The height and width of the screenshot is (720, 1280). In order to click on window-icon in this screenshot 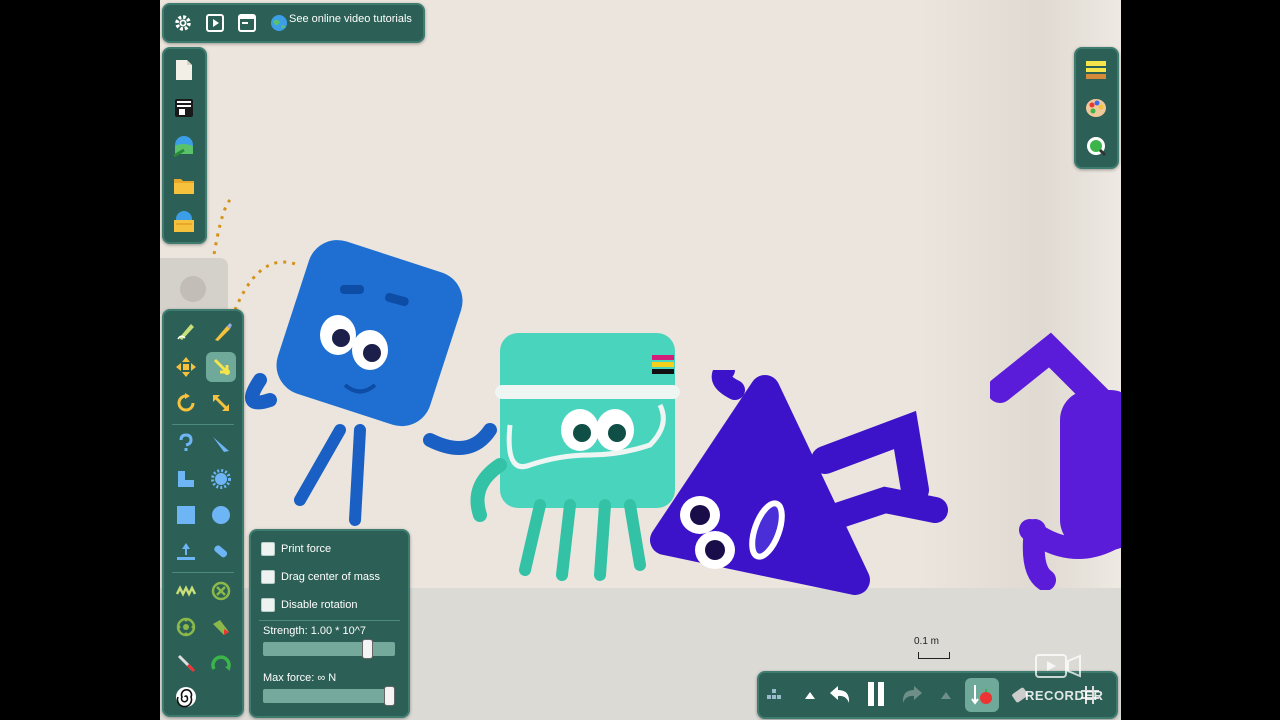, I will do `click(247, 23)`.